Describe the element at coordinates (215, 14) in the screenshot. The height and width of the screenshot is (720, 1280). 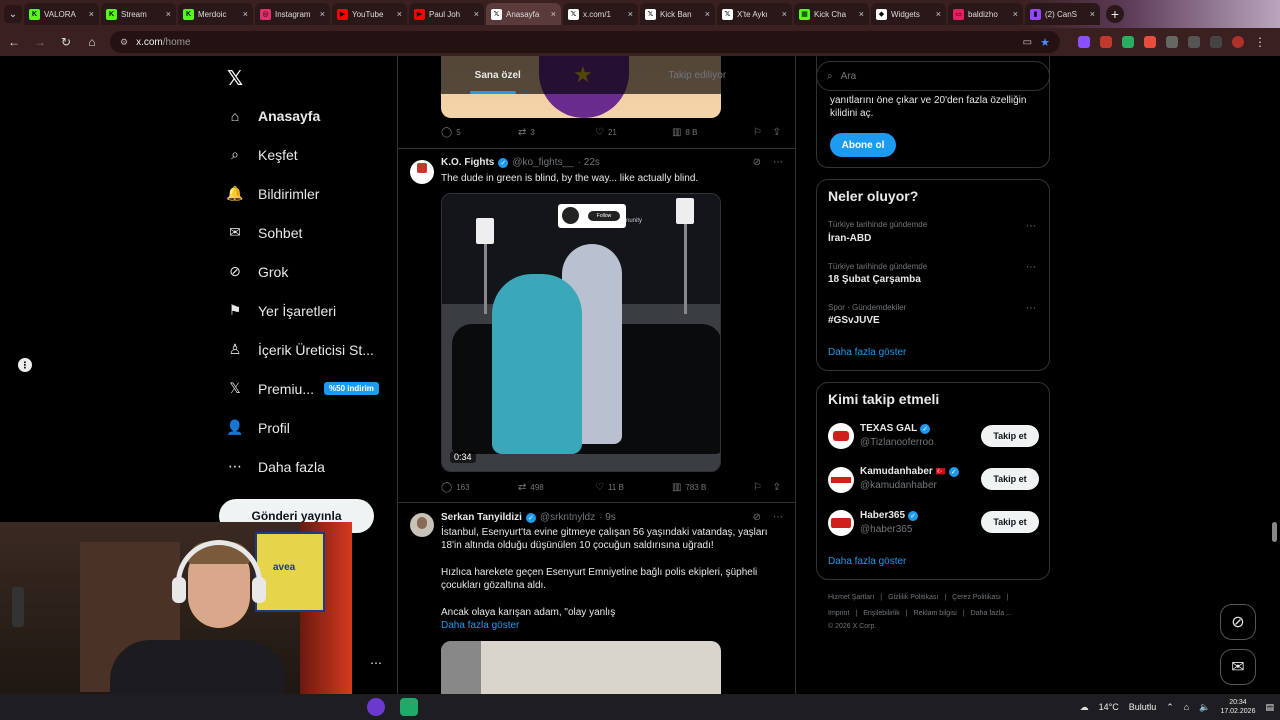
I see `browser-tab: K Merdoic ×` at that location.